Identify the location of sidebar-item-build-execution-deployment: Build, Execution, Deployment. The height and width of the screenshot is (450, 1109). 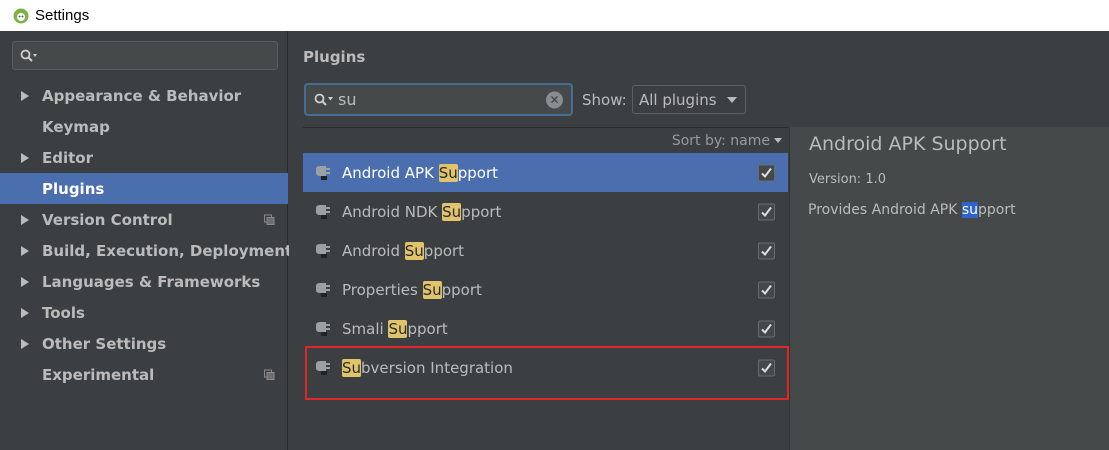
(146, 250).